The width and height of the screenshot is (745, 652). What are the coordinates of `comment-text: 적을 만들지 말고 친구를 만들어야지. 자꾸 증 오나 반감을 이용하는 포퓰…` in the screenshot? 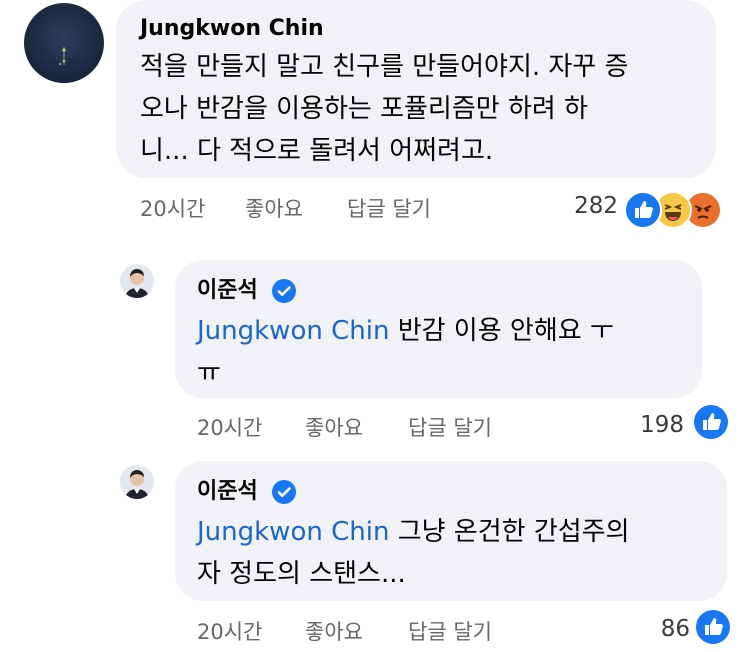 It's located at (425, 109).